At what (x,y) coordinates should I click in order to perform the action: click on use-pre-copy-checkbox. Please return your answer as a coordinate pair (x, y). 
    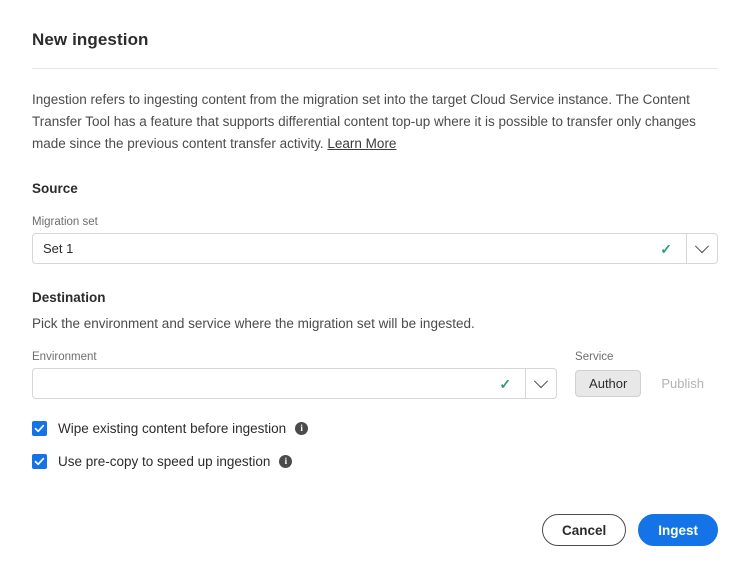
    Looking at the image, I should click on (39, 461).